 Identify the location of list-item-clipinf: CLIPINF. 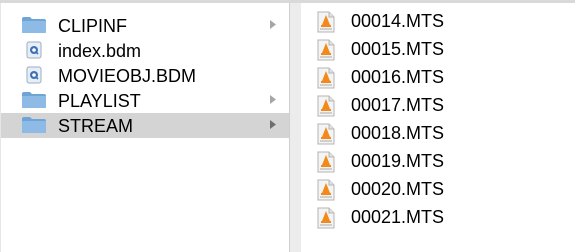
(145, 25).